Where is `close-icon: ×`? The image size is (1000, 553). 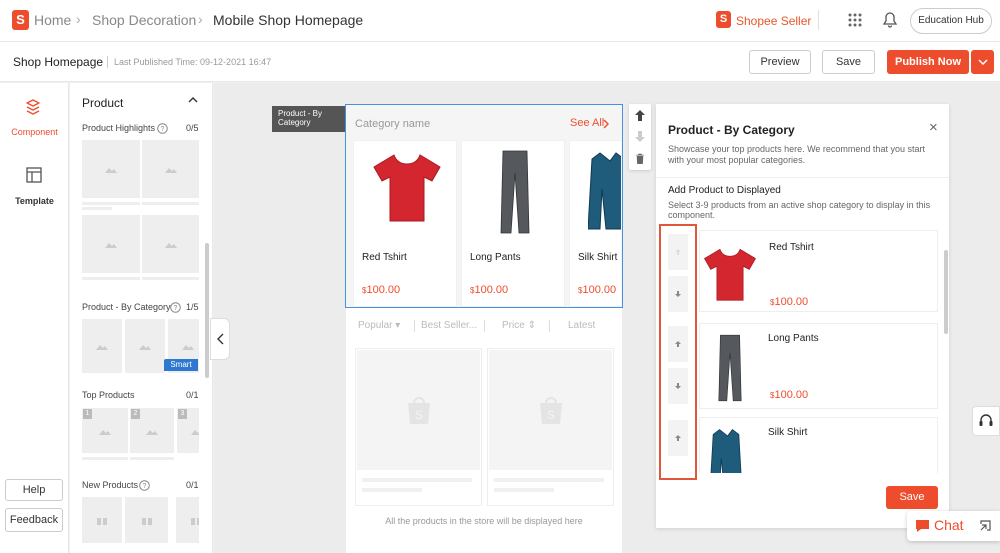 close-icon: × is located at coordinates (933, 127).